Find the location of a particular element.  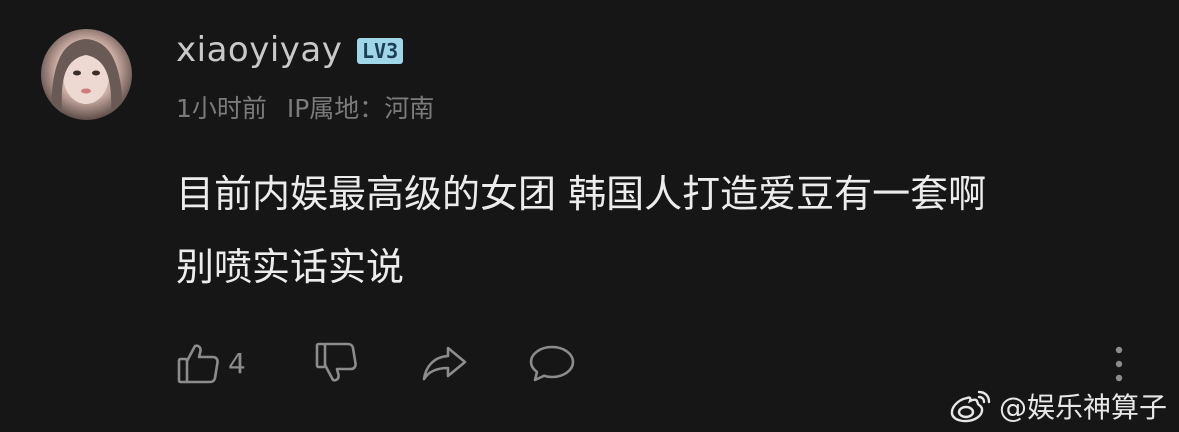

share-button is located at coordinates (445, 363).